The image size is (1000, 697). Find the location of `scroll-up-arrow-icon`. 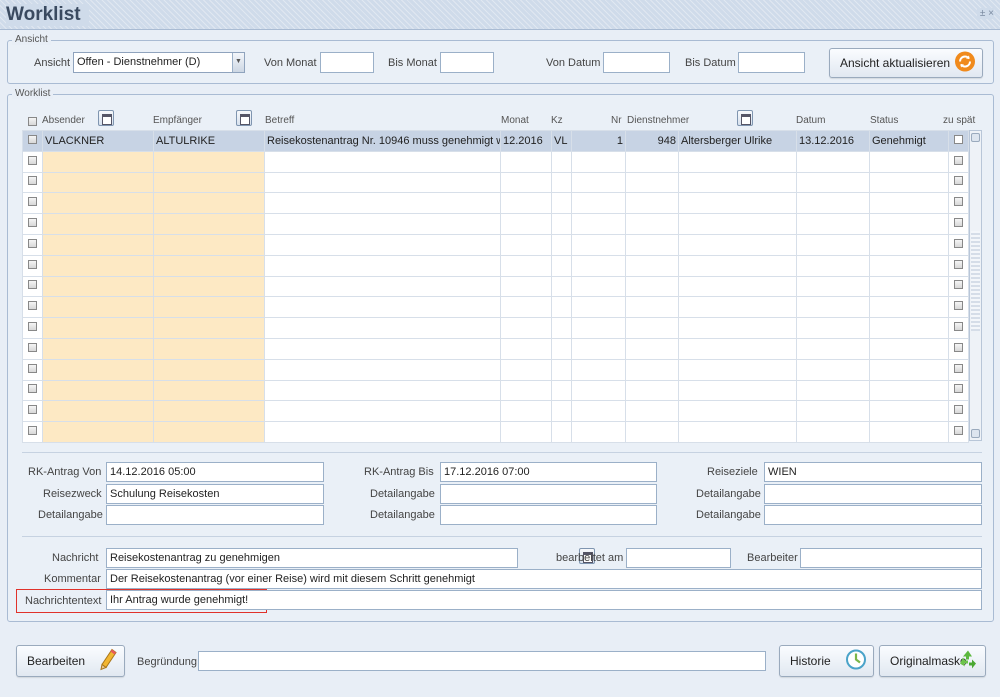

scroll-up-arrow-icon is located at coordinates (975, 137).